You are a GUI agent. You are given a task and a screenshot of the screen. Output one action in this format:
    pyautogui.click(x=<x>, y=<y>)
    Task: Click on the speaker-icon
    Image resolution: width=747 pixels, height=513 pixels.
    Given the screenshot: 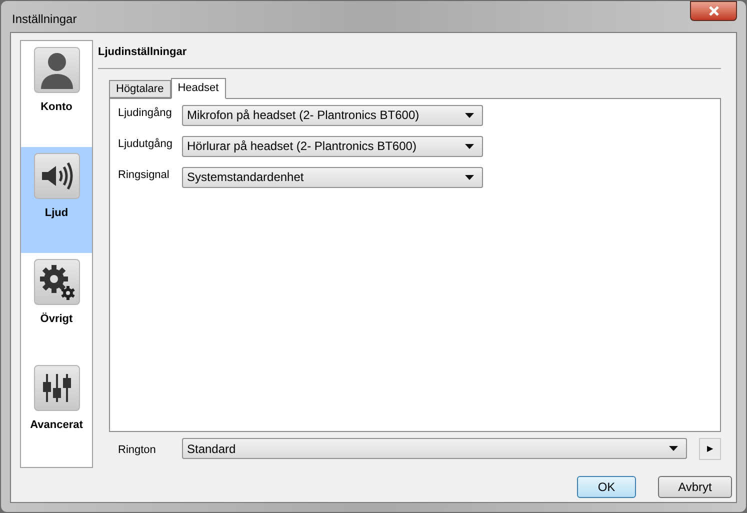 What is the action you would take?
    pyautogui.click(x=57, y=176)
    